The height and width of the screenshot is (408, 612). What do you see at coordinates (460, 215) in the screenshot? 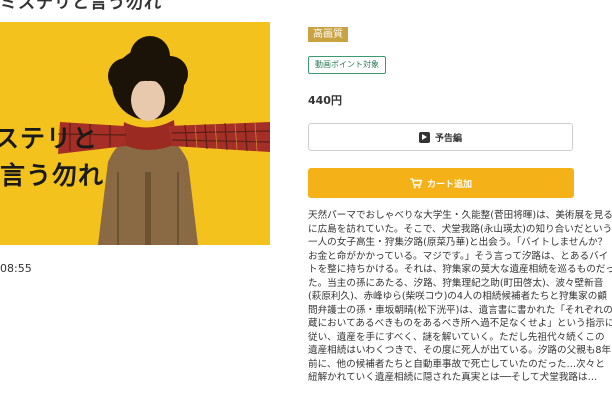
I see `synopsis-line: 天然パーマでおしゃべりな大学生・久能整(菅田将暉)は、美術展を見るため` at bounding box center [460, 215].